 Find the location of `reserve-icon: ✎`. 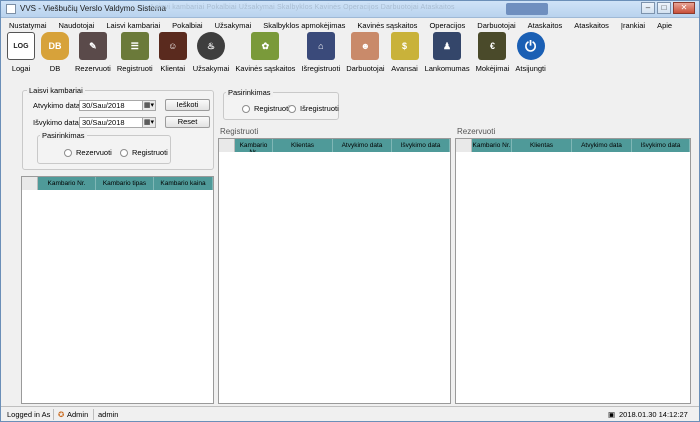

reserve-icon: ✎ is located at coordinates (92, 46).